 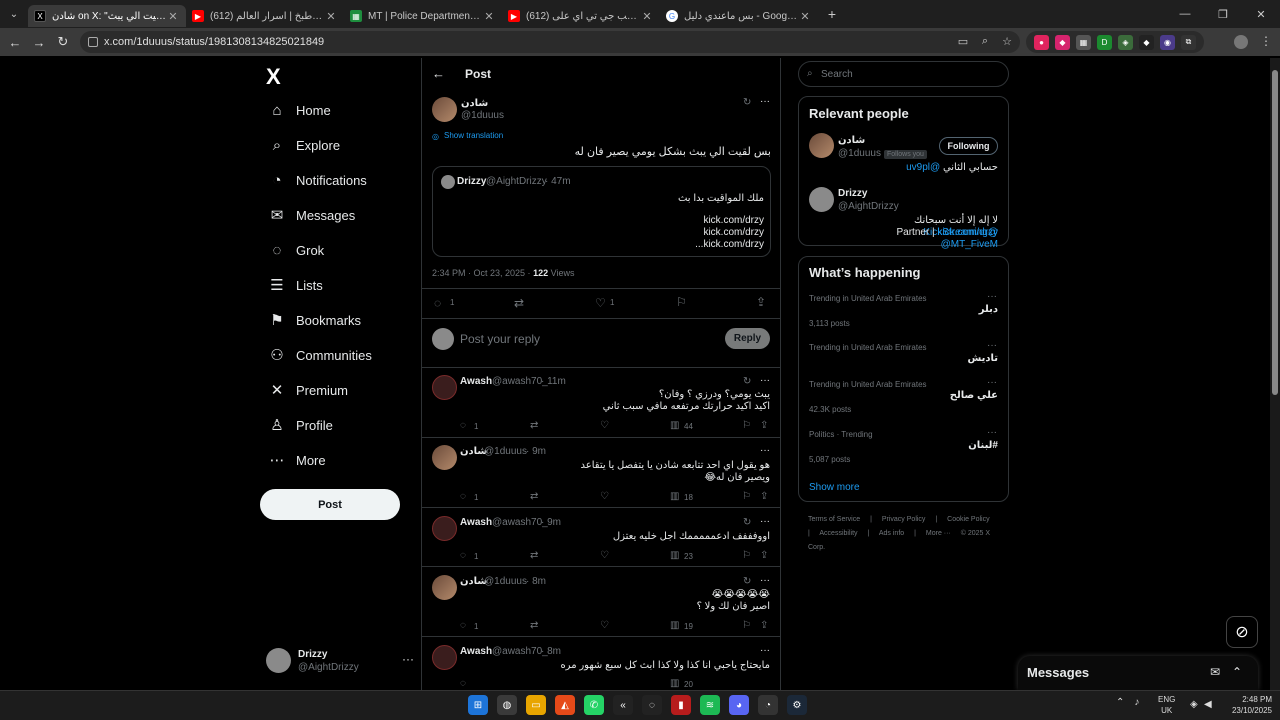 I want to click on zoom-icon: ⌕, so click(x=985, y=42).